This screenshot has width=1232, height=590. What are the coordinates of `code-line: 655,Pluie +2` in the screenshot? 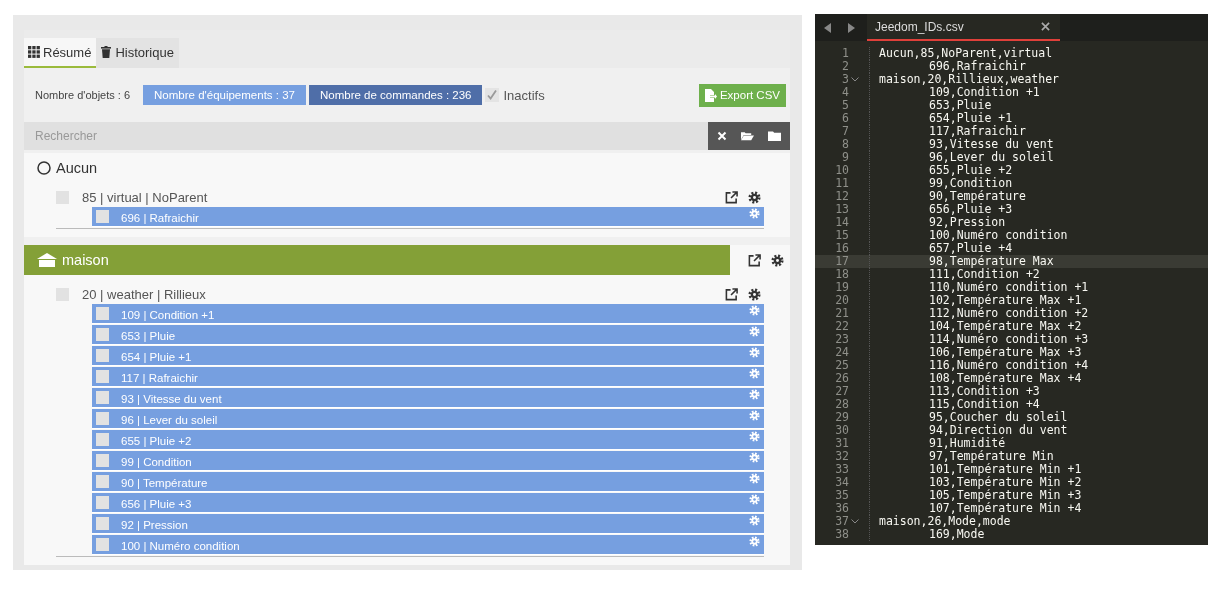 It's located at (971, 170).